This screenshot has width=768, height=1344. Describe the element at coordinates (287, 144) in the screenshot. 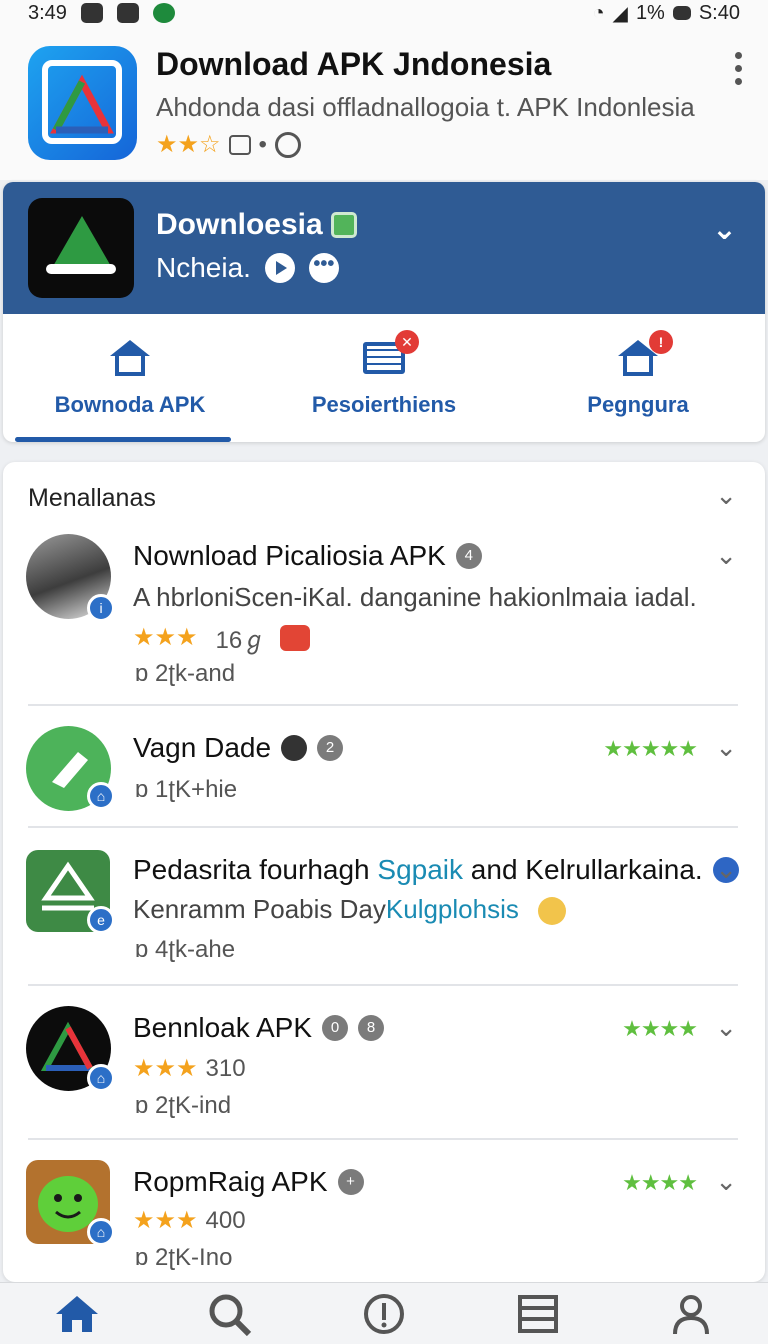

I see `globe-icon` at that location.